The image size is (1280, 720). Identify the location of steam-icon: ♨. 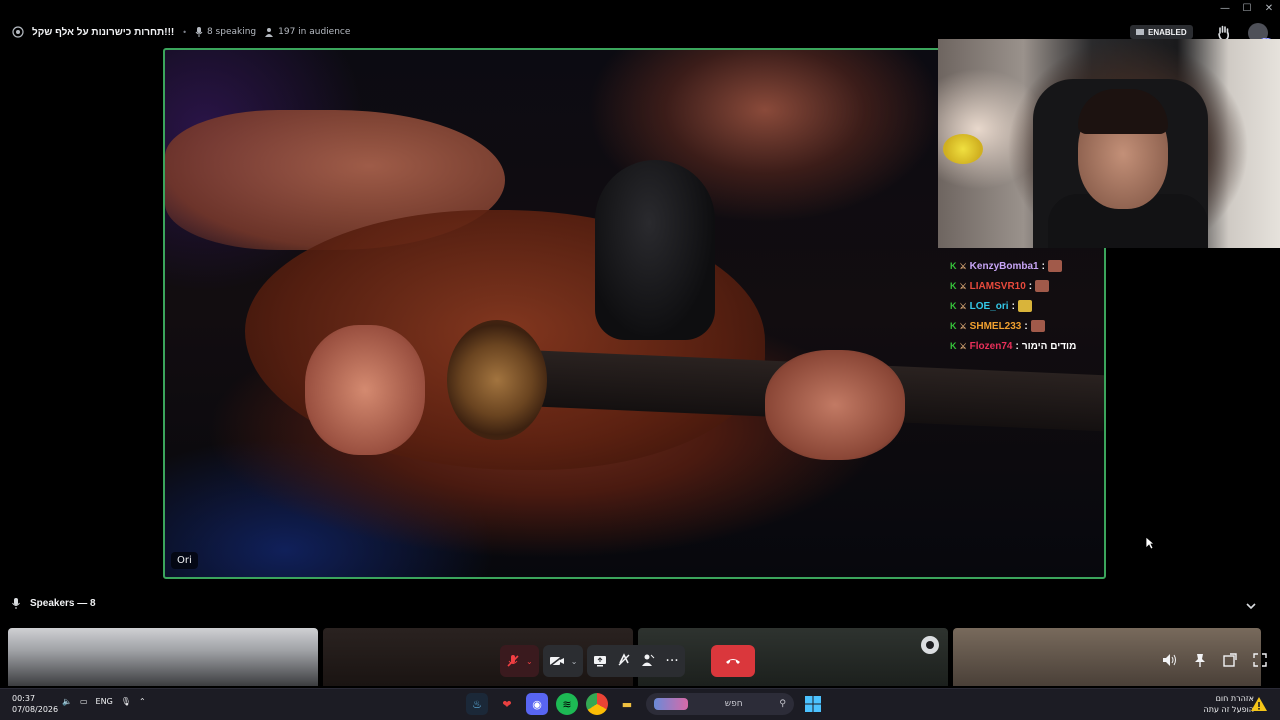
(477, 704).